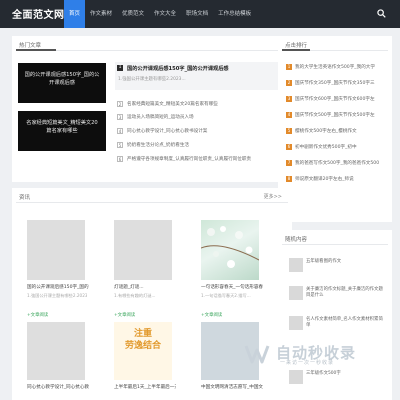 The width and height of the screenshot is (400, 400). I want to click on lead-title: 国的公开课观后感150字_国的公开课观后感, so click(178, 68).